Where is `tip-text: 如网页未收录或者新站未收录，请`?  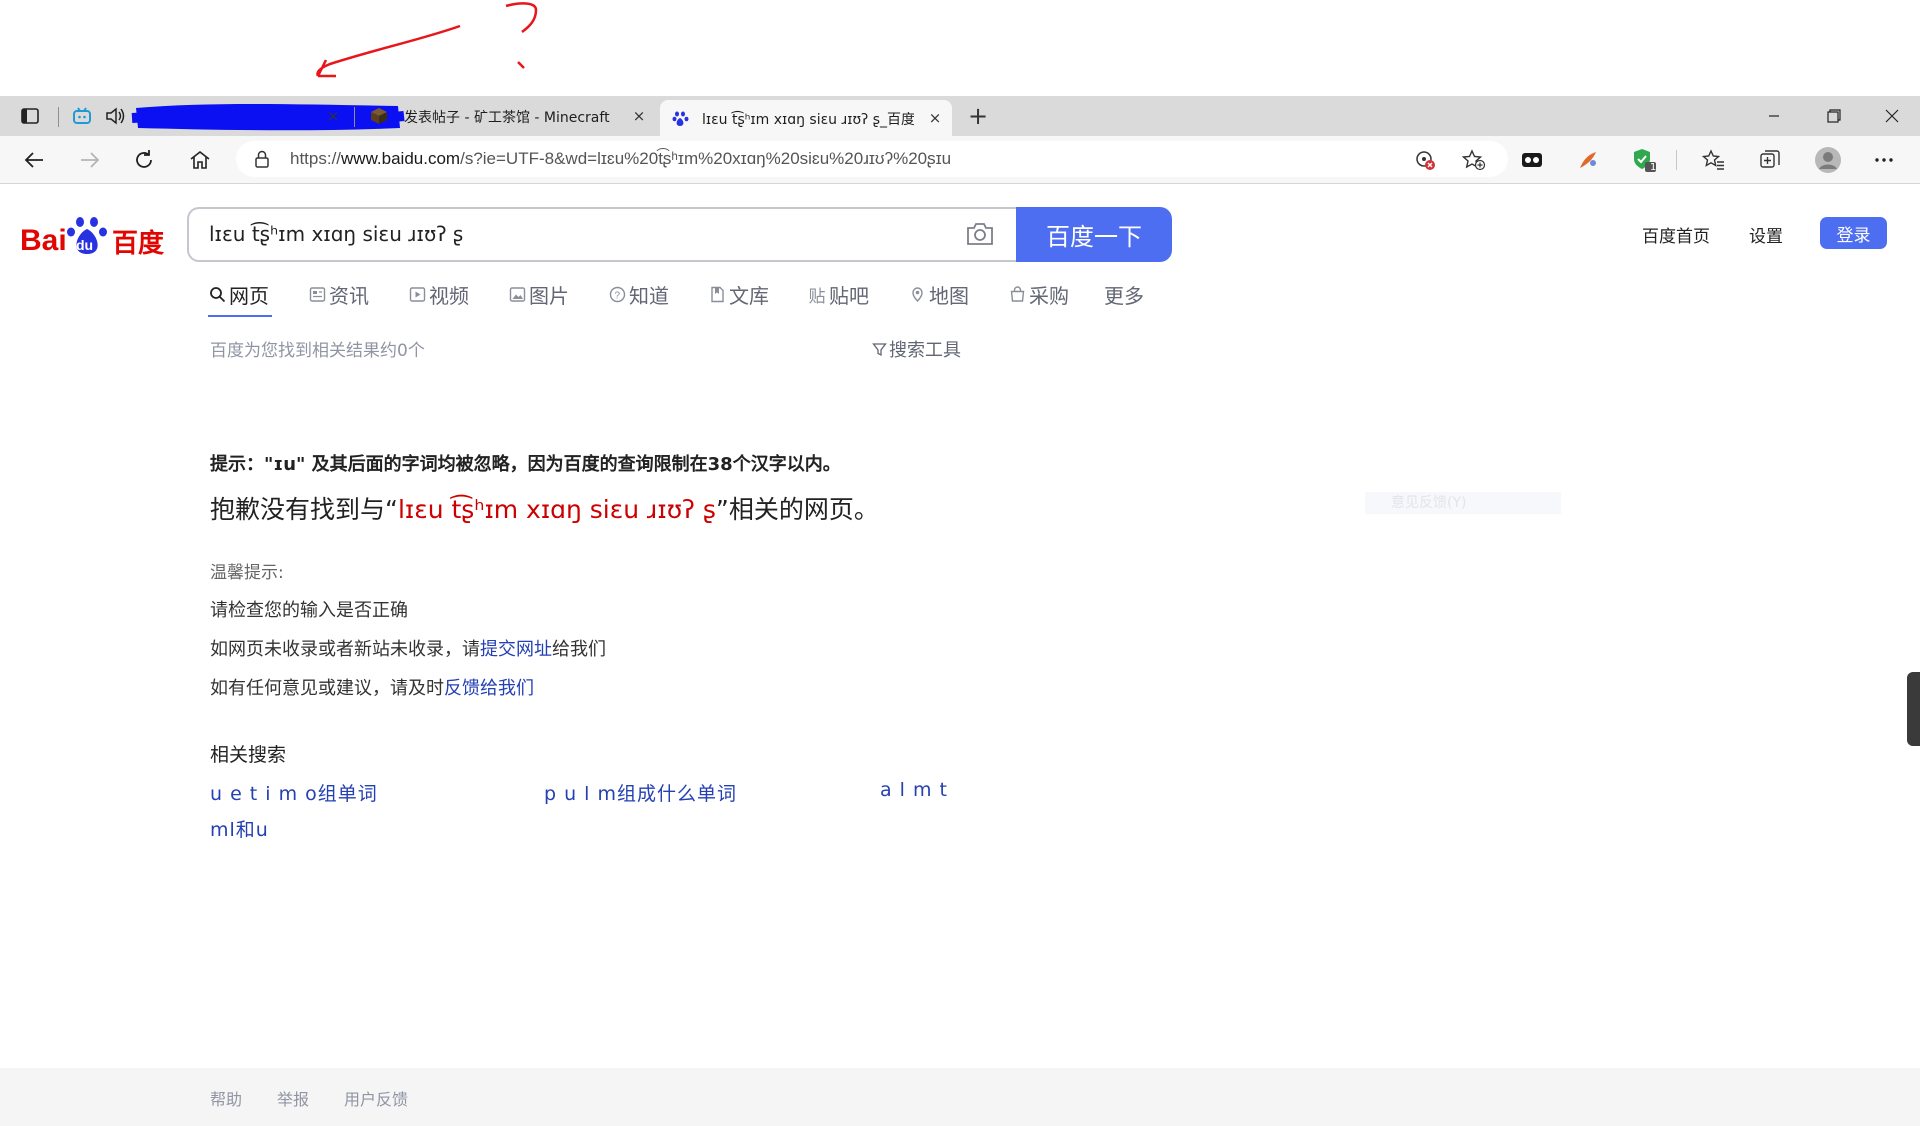 tip-text: 如网页未收录或者新站未收录，请 is located at coordinates (345, 649).